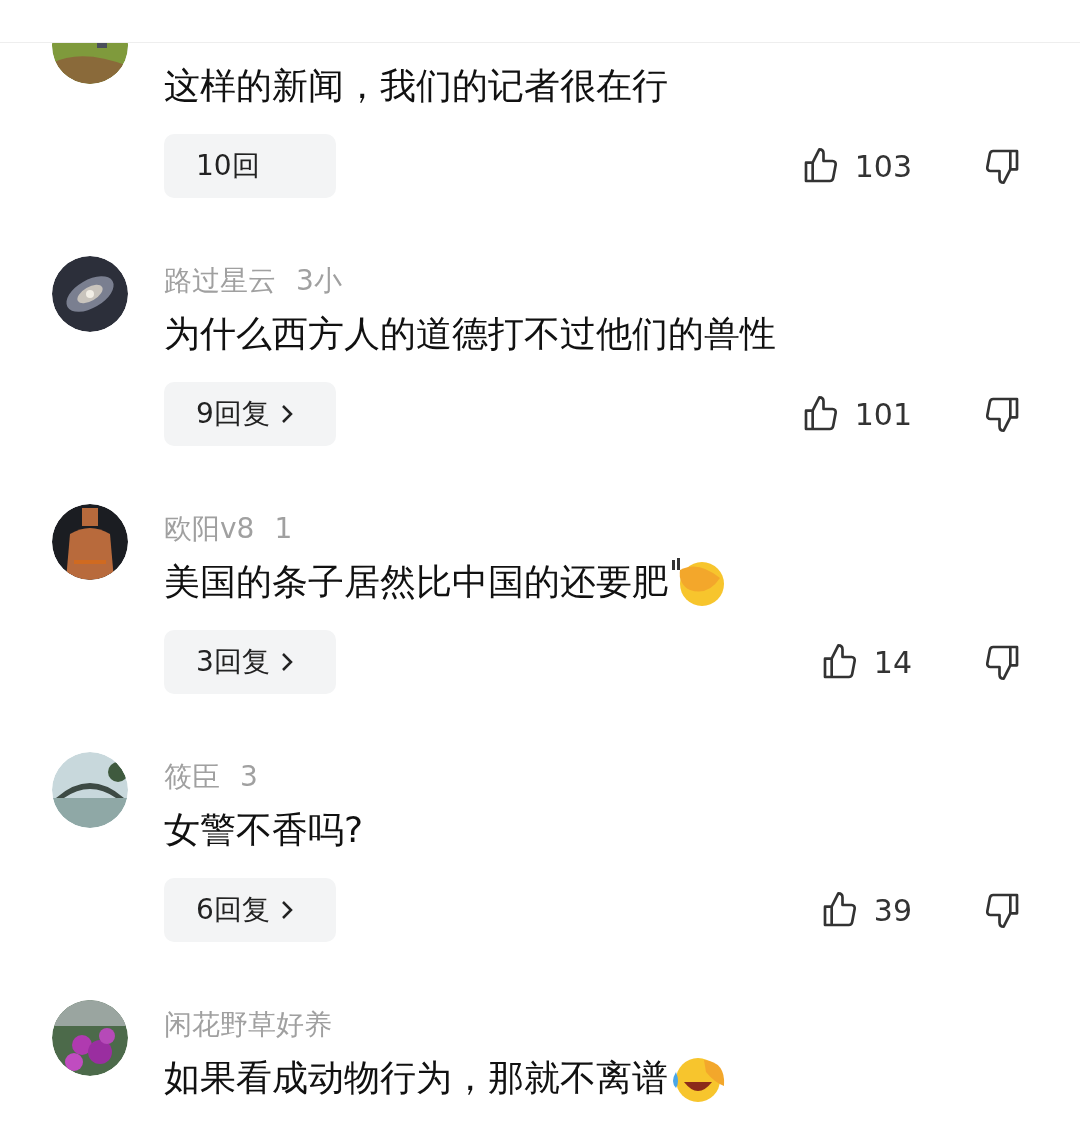  What do you see at coordinates (319, 281) in the screenshot?
I see `comment-time: 3小` at bounding box center [319, 281].